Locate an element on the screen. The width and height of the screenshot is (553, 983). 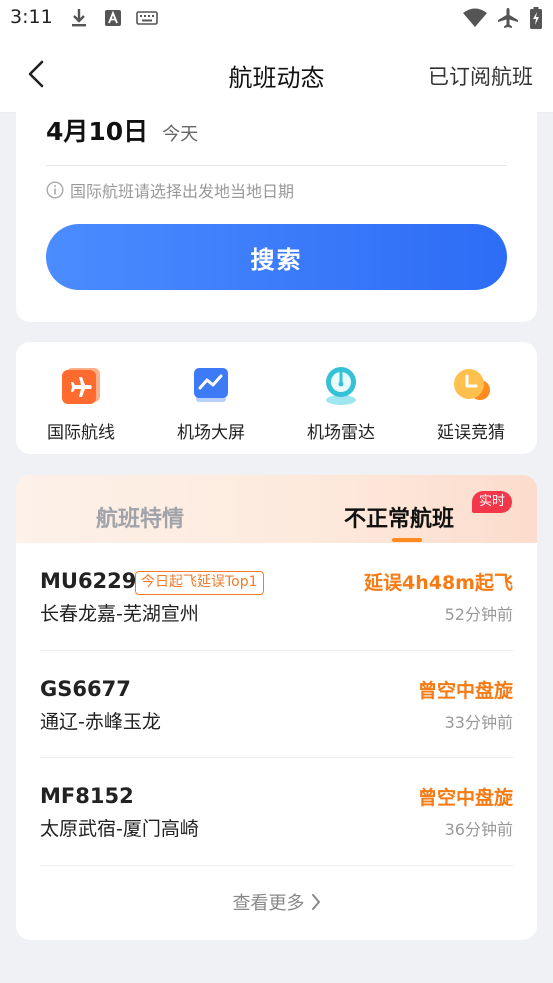
see-more-label: 查看更多 is located at coordinates (268, 903).